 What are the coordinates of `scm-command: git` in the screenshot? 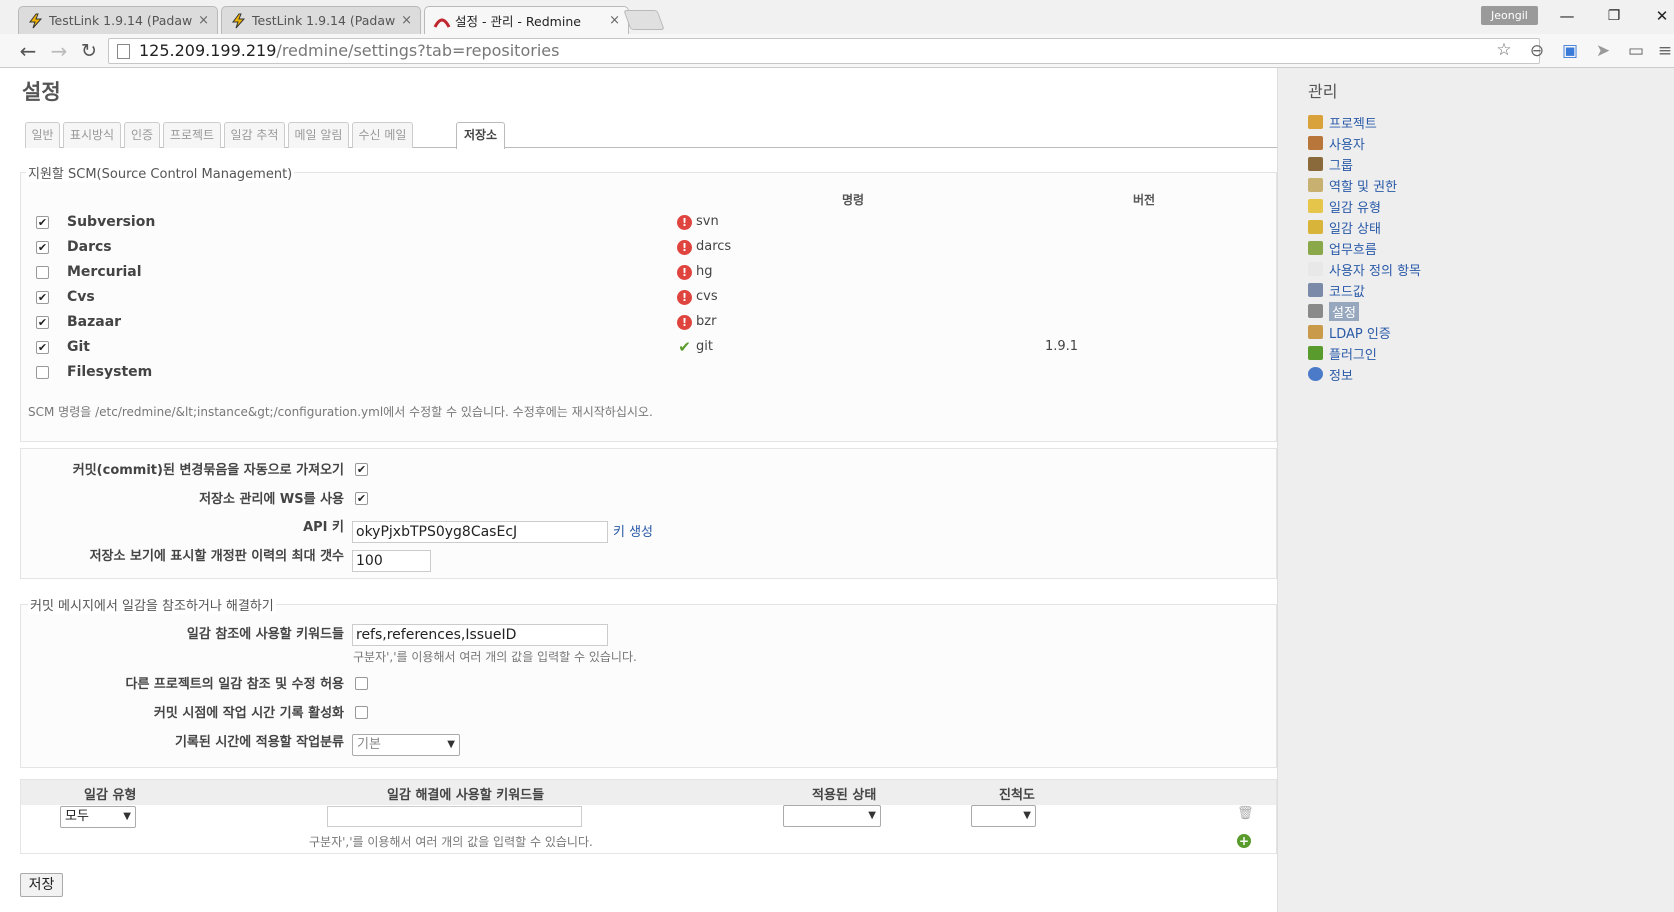 It's located at (704, 346).